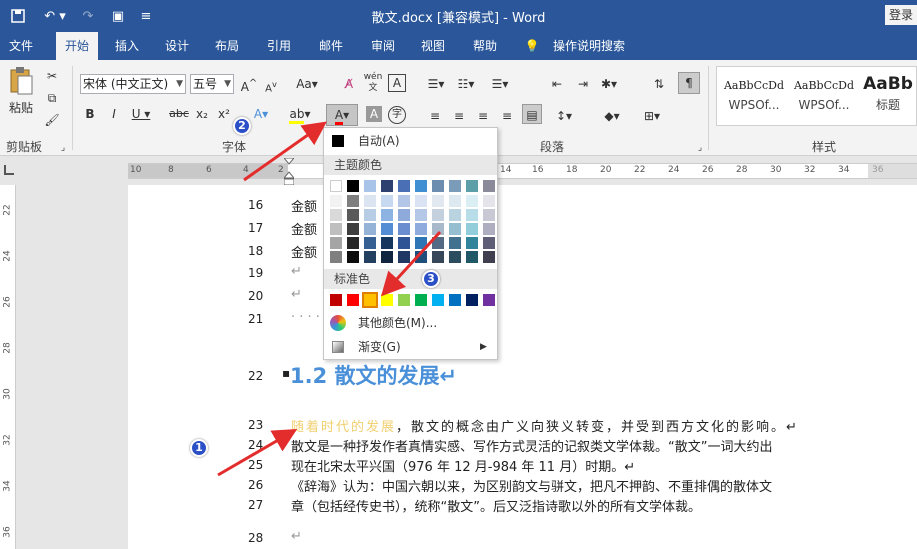  What do you see at coordinates (199, 448) in the screenshot?
I see `step-badge-1: 1` at bounding box center [199, 448].